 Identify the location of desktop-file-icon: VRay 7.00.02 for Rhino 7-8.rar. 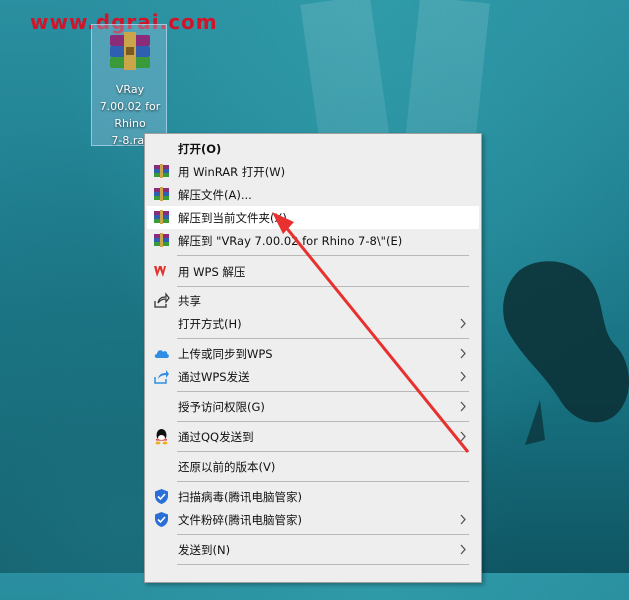
(129, 85).